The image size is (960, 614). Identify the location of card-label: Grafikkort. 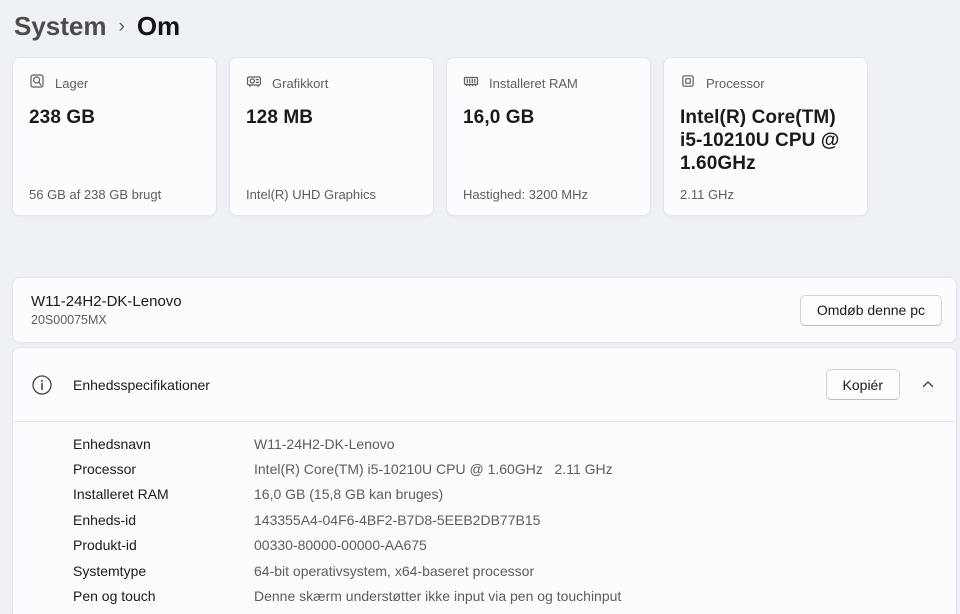
(300, 83).